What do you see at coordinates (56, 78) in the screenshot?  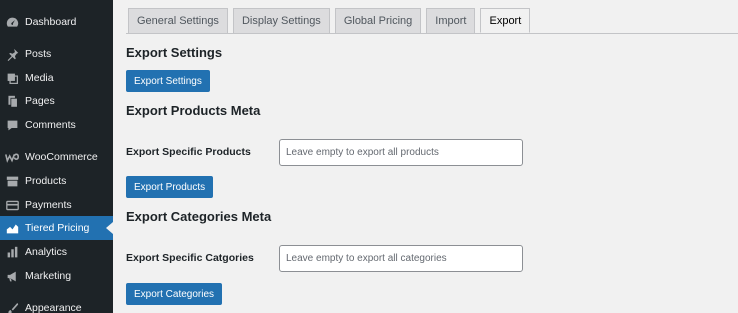 I see `sidebar-item-media: Media` at bounding box center [56, 78].